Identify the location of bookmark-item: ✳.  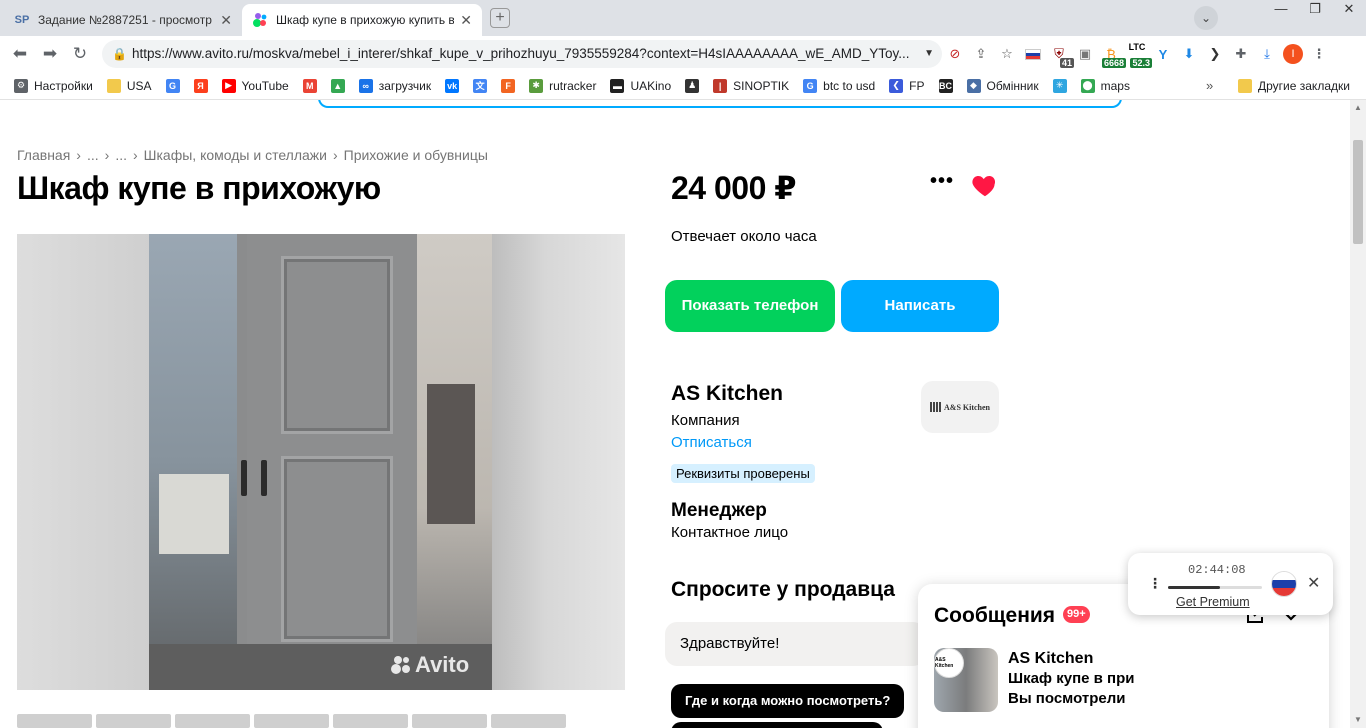
(1059, 85).